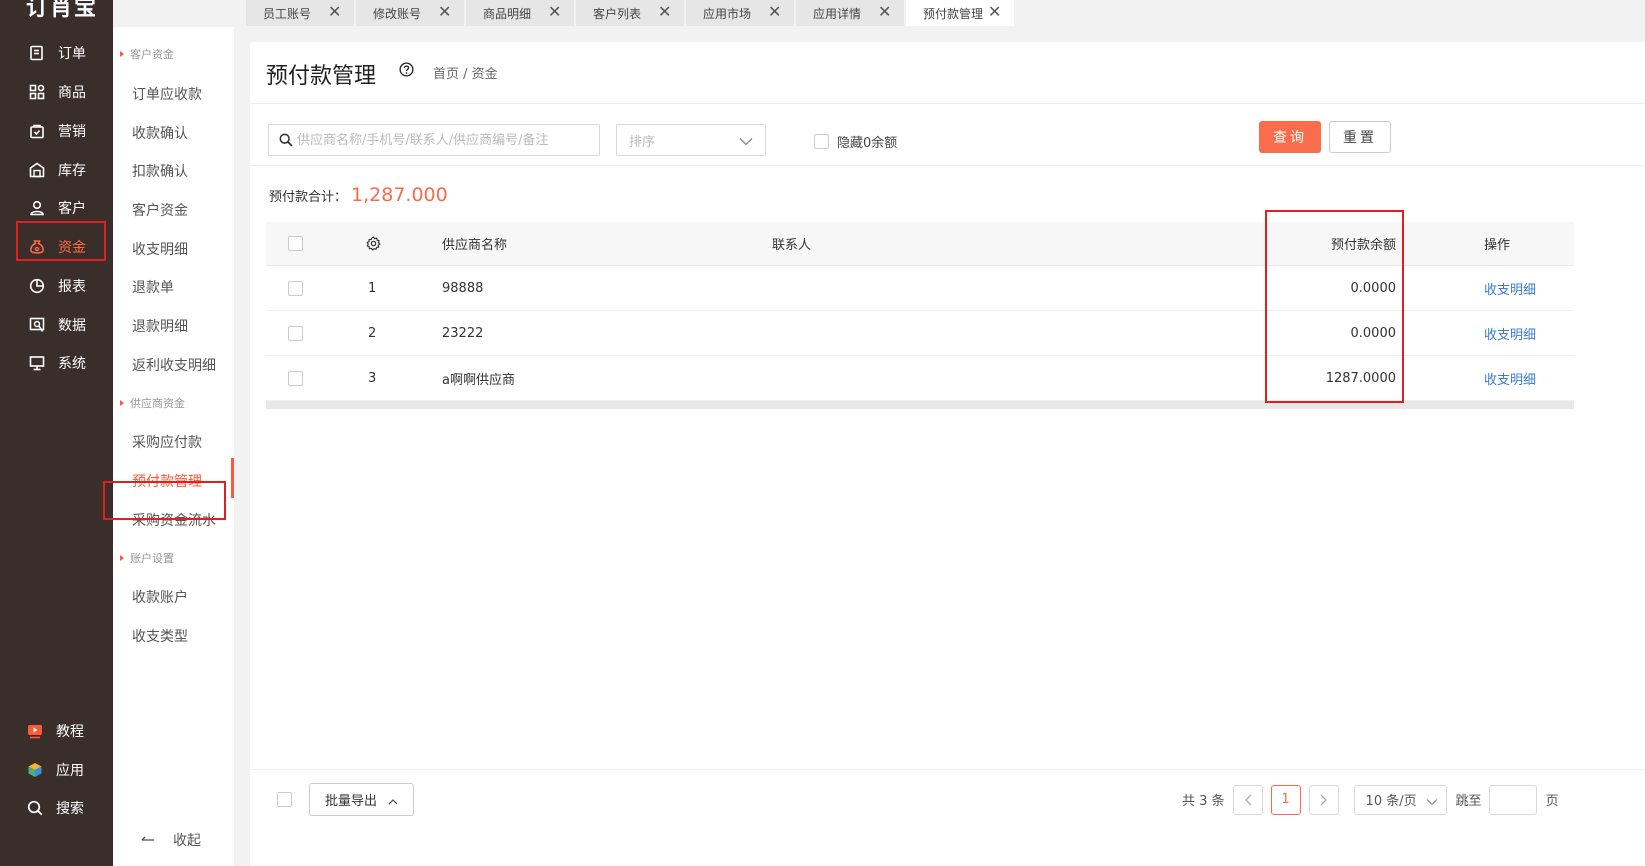 Image resolution: width=1645 pixels, height=866 pixels. I want to click on submenu-item: 扣款确认, so click(160, 171).